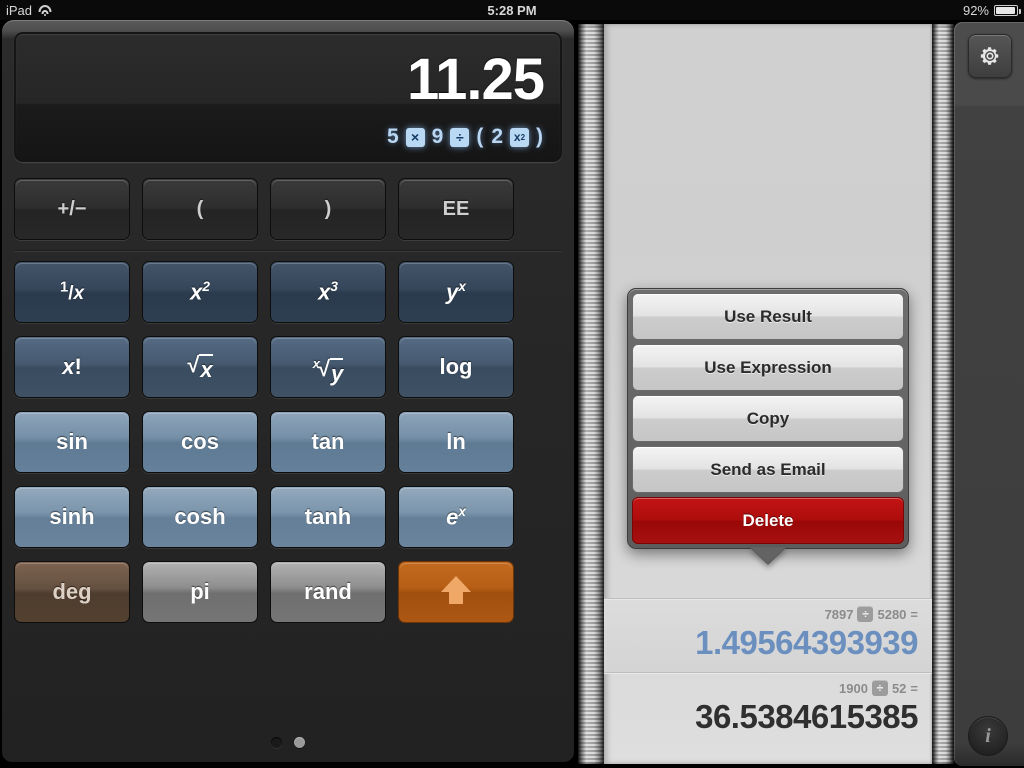  I want to click on keypad-row: +/− () EE, so click(288, 214).